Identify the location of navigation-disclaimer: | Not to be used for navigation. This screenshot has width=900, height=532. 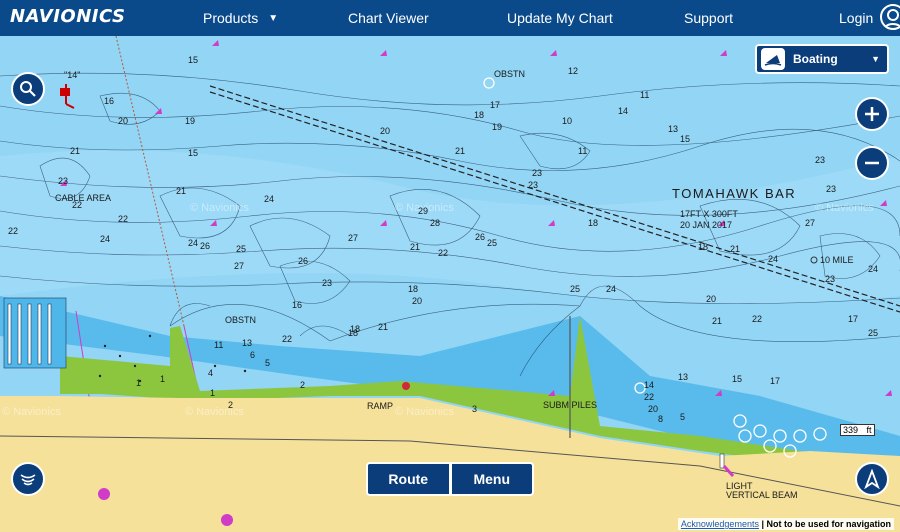
(826, 524).